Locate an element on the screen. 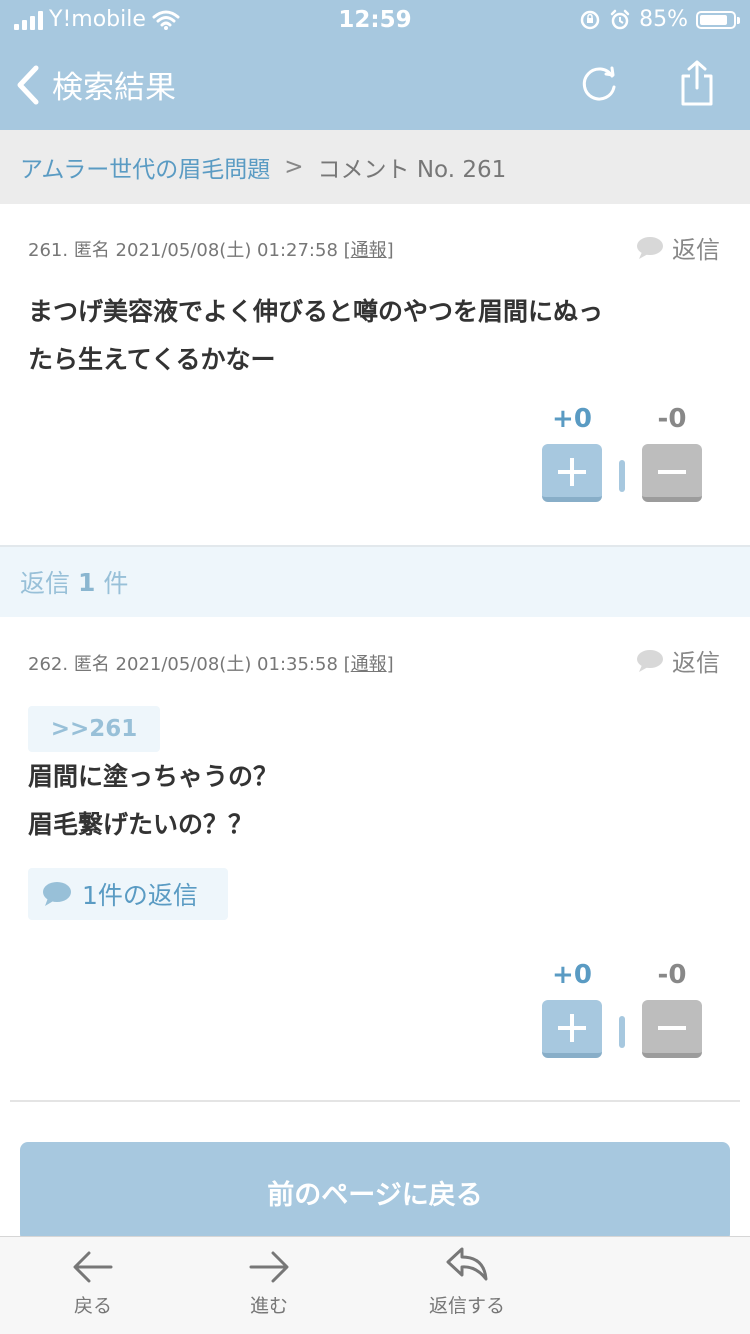 This screenshot has width=750, height=1334. comment-number: 261. is located at coordinates (48, 250).